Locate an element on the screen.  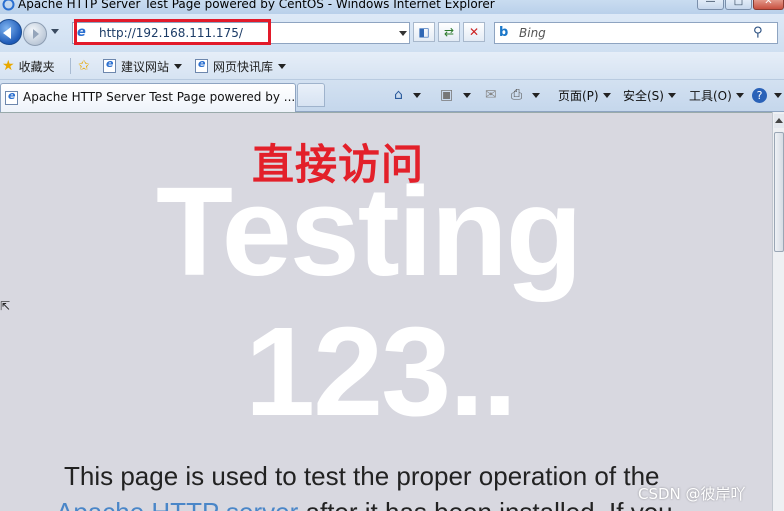
home-button: ⌂ is located at coordinates (407, 95).